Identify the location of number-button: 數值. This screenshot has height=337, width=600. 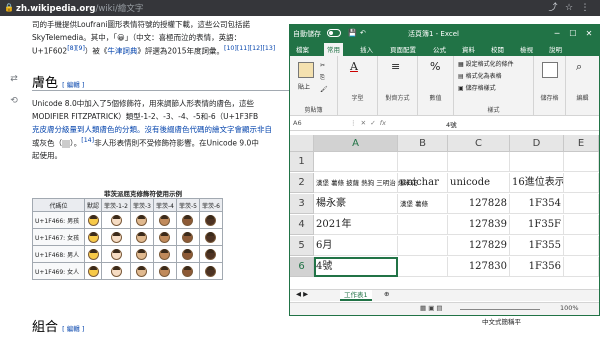
(435, 97).